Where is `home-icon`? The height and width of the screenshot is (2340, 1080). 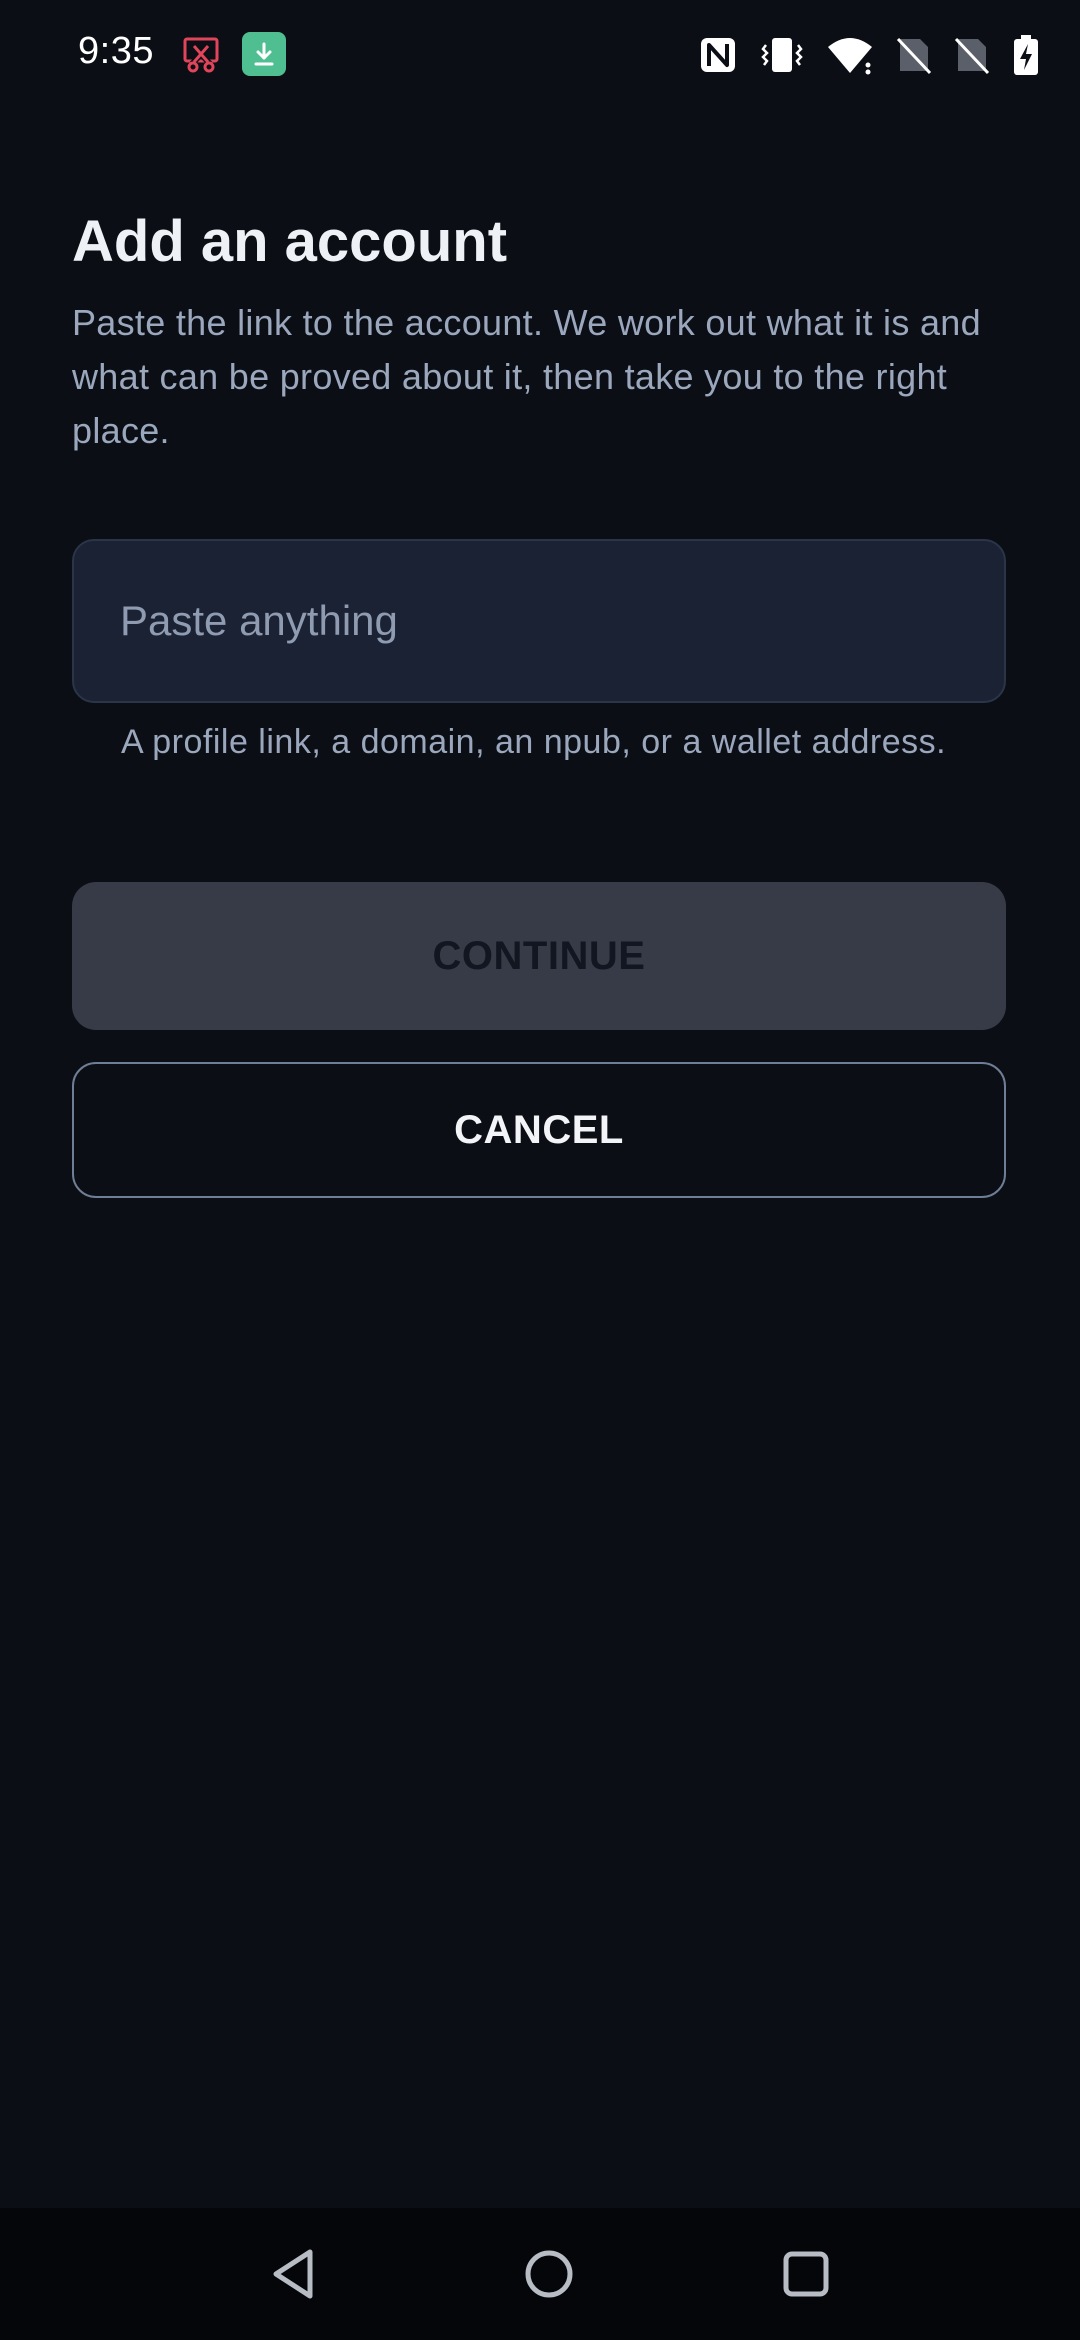 home-icon is located at coordinates (549, 2274).